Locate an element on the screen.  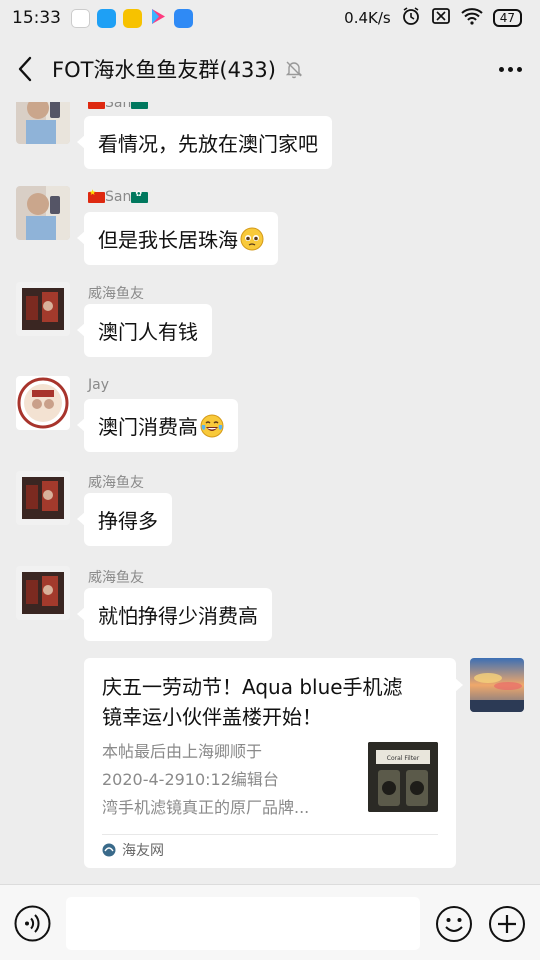
message-bubble: 澳门人有钱 is located at coordinates (144, 330).